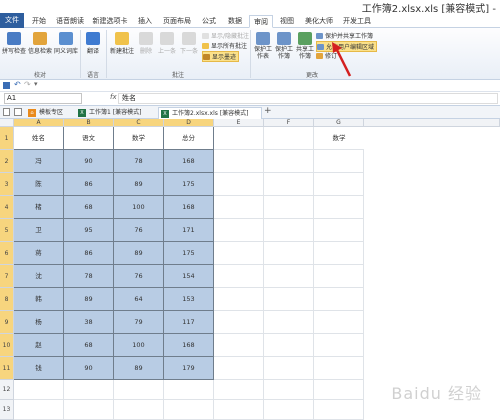 The image size is (500, 420). What do you see at coordinates (39, 21) in the screenshot?
I see `tab-home: 开始` at bounding box center [39, 21].